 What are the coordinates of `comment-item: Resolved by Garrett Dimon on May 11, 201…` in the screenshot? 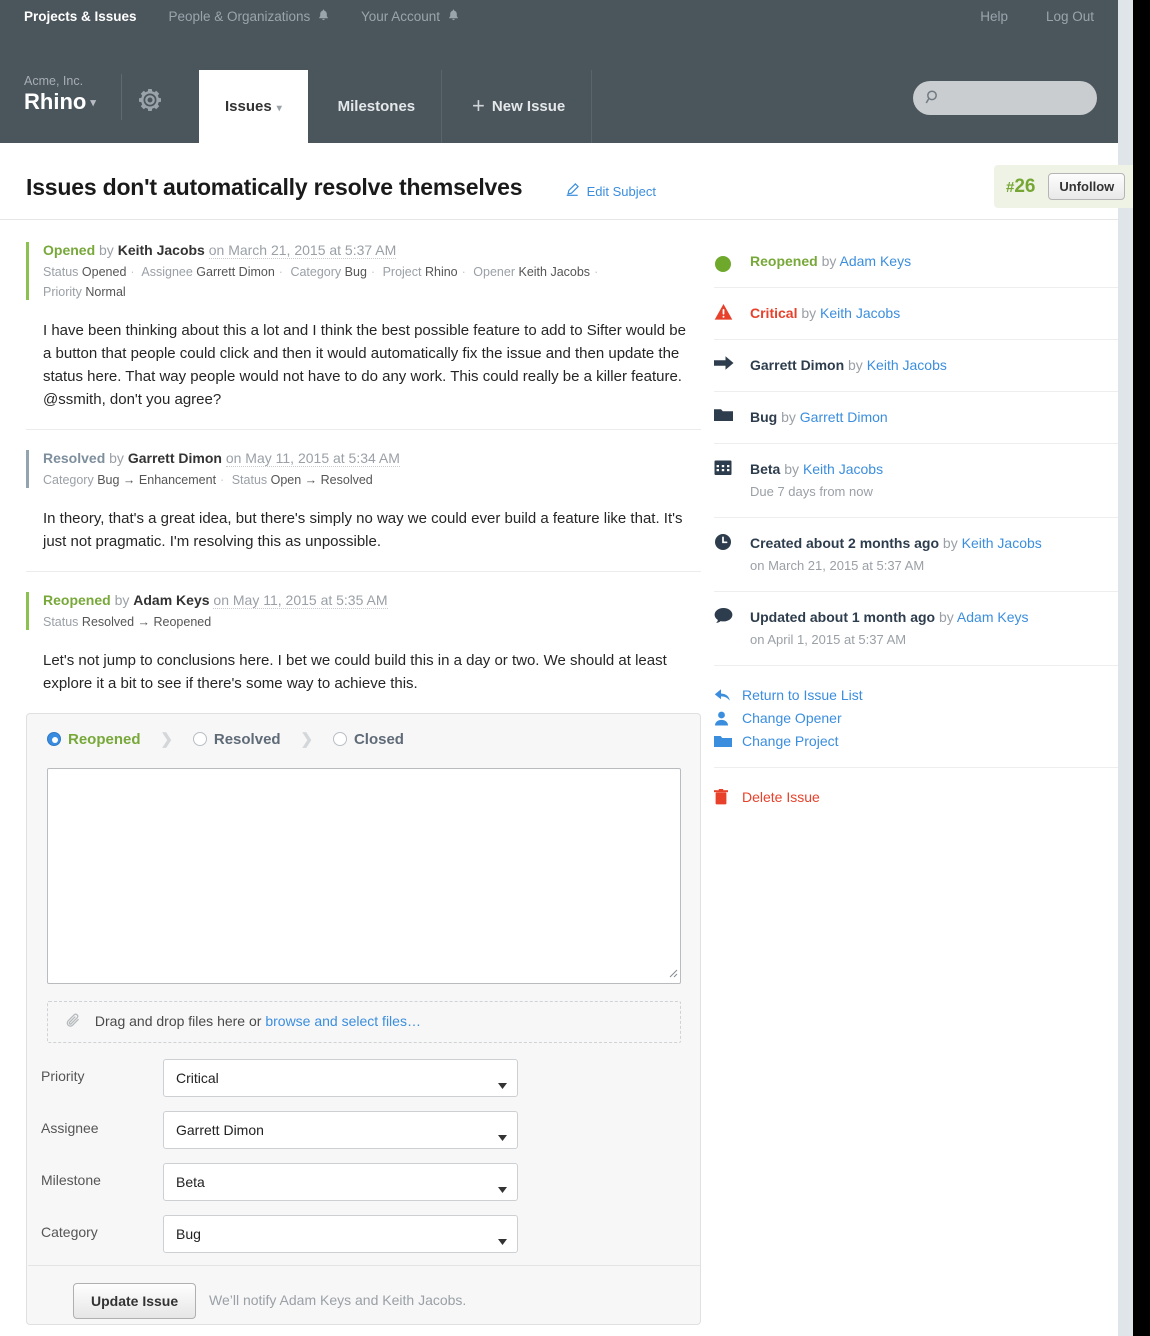 It's located at (363, 500).